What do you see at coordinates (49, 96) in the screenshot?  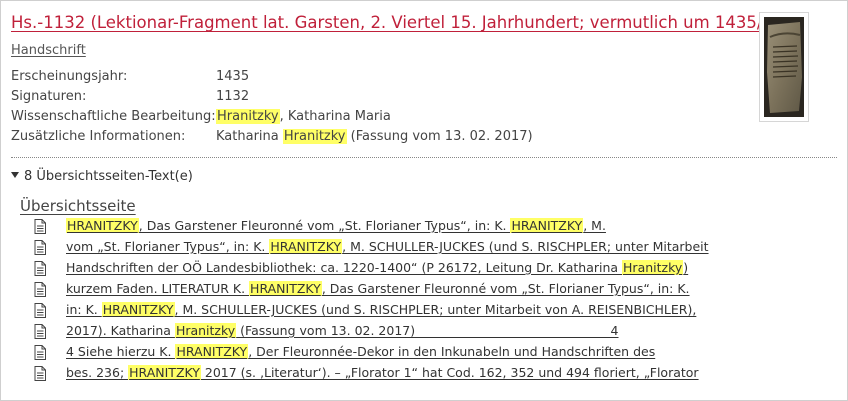 I see `metadata-label: Signaturen:` at bounding box center [49, 96].